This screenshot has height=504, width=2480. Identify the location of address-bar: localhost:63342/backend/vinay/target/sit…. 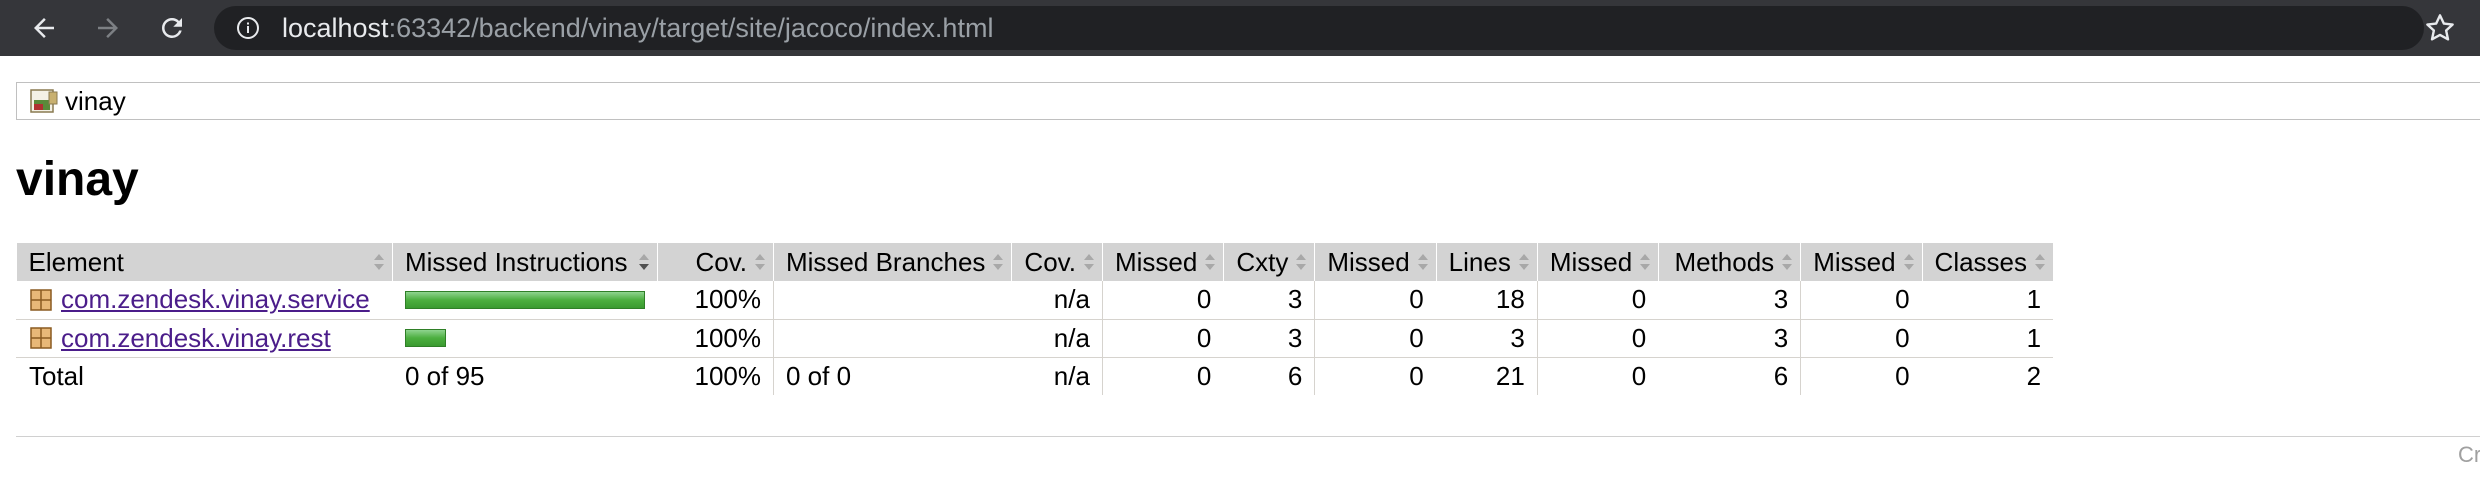
(1319, 28).